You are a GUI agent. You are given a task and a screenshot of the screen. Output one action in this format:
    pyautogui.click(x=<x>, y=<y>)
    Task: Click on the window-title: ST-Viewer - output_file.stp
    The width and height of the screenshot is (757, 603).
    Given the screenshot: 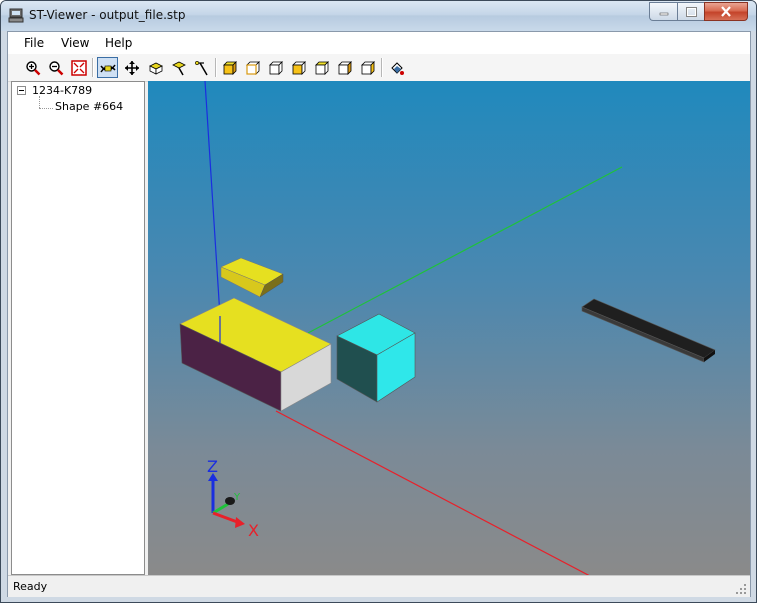 What is the action you would take?
    pyautogui.click(x=107, y=15)
    